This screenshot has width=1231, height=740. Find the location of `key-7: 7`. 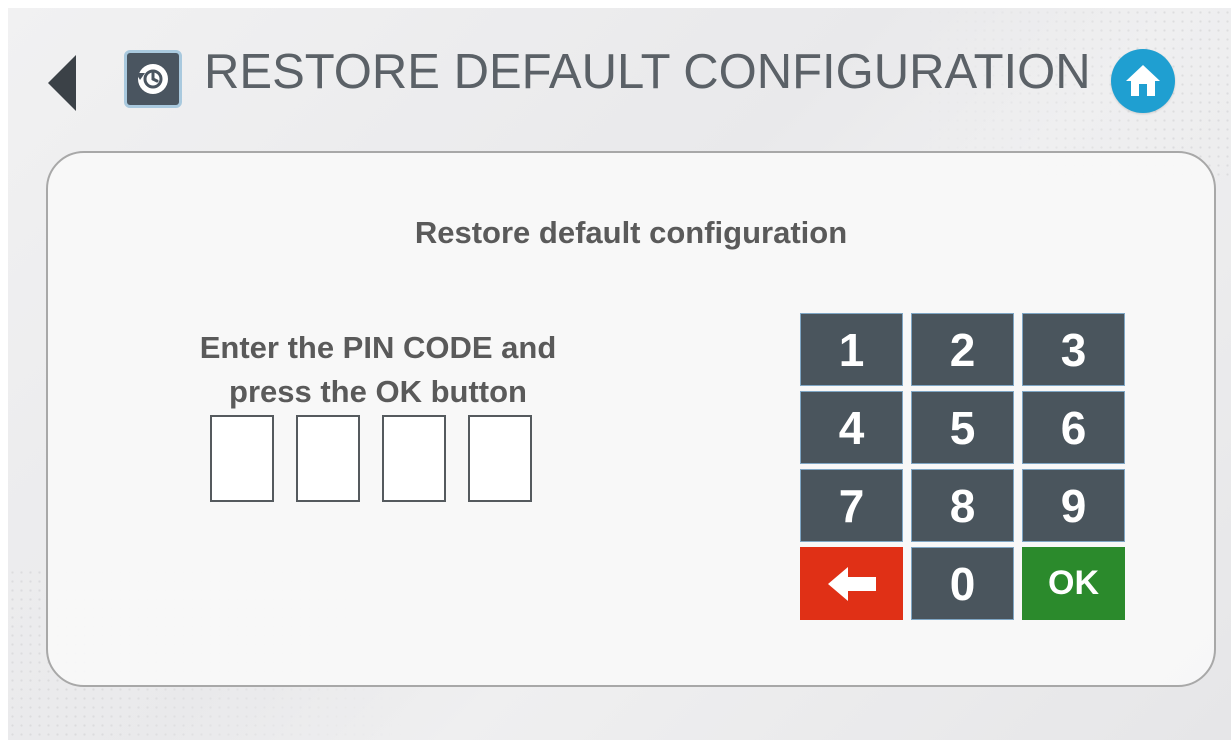

key-7: 7 is located at coordinates (851, 505).